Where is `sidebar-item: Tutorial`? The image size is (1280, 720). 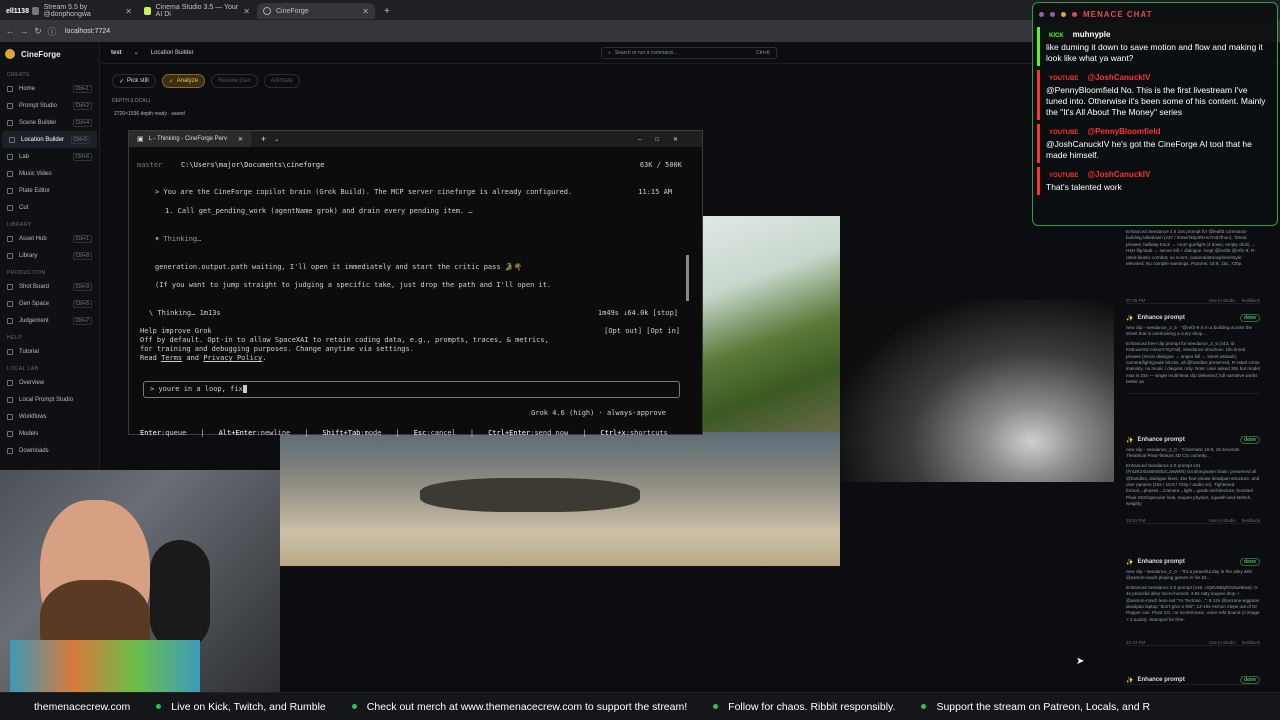
sidebar-item: Tutorial is located at coordinates (49, 351).